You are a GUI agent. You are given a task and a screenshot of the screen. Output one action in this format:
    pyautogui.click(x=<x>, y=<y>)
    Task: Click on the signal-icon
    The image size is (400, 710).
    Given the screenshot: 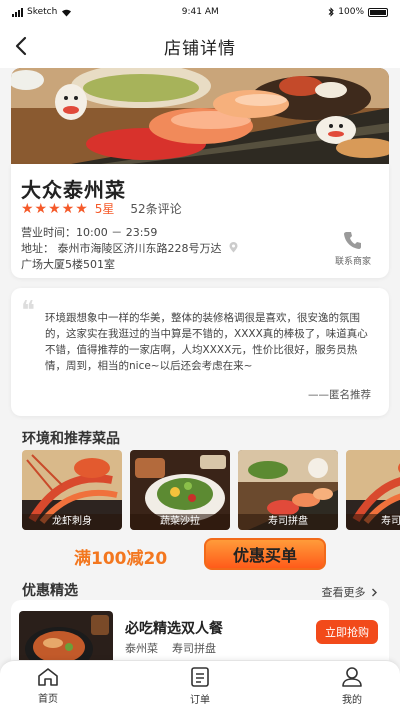 What is the action you would take?
    pyautogui.click(x=17, y=12)
    